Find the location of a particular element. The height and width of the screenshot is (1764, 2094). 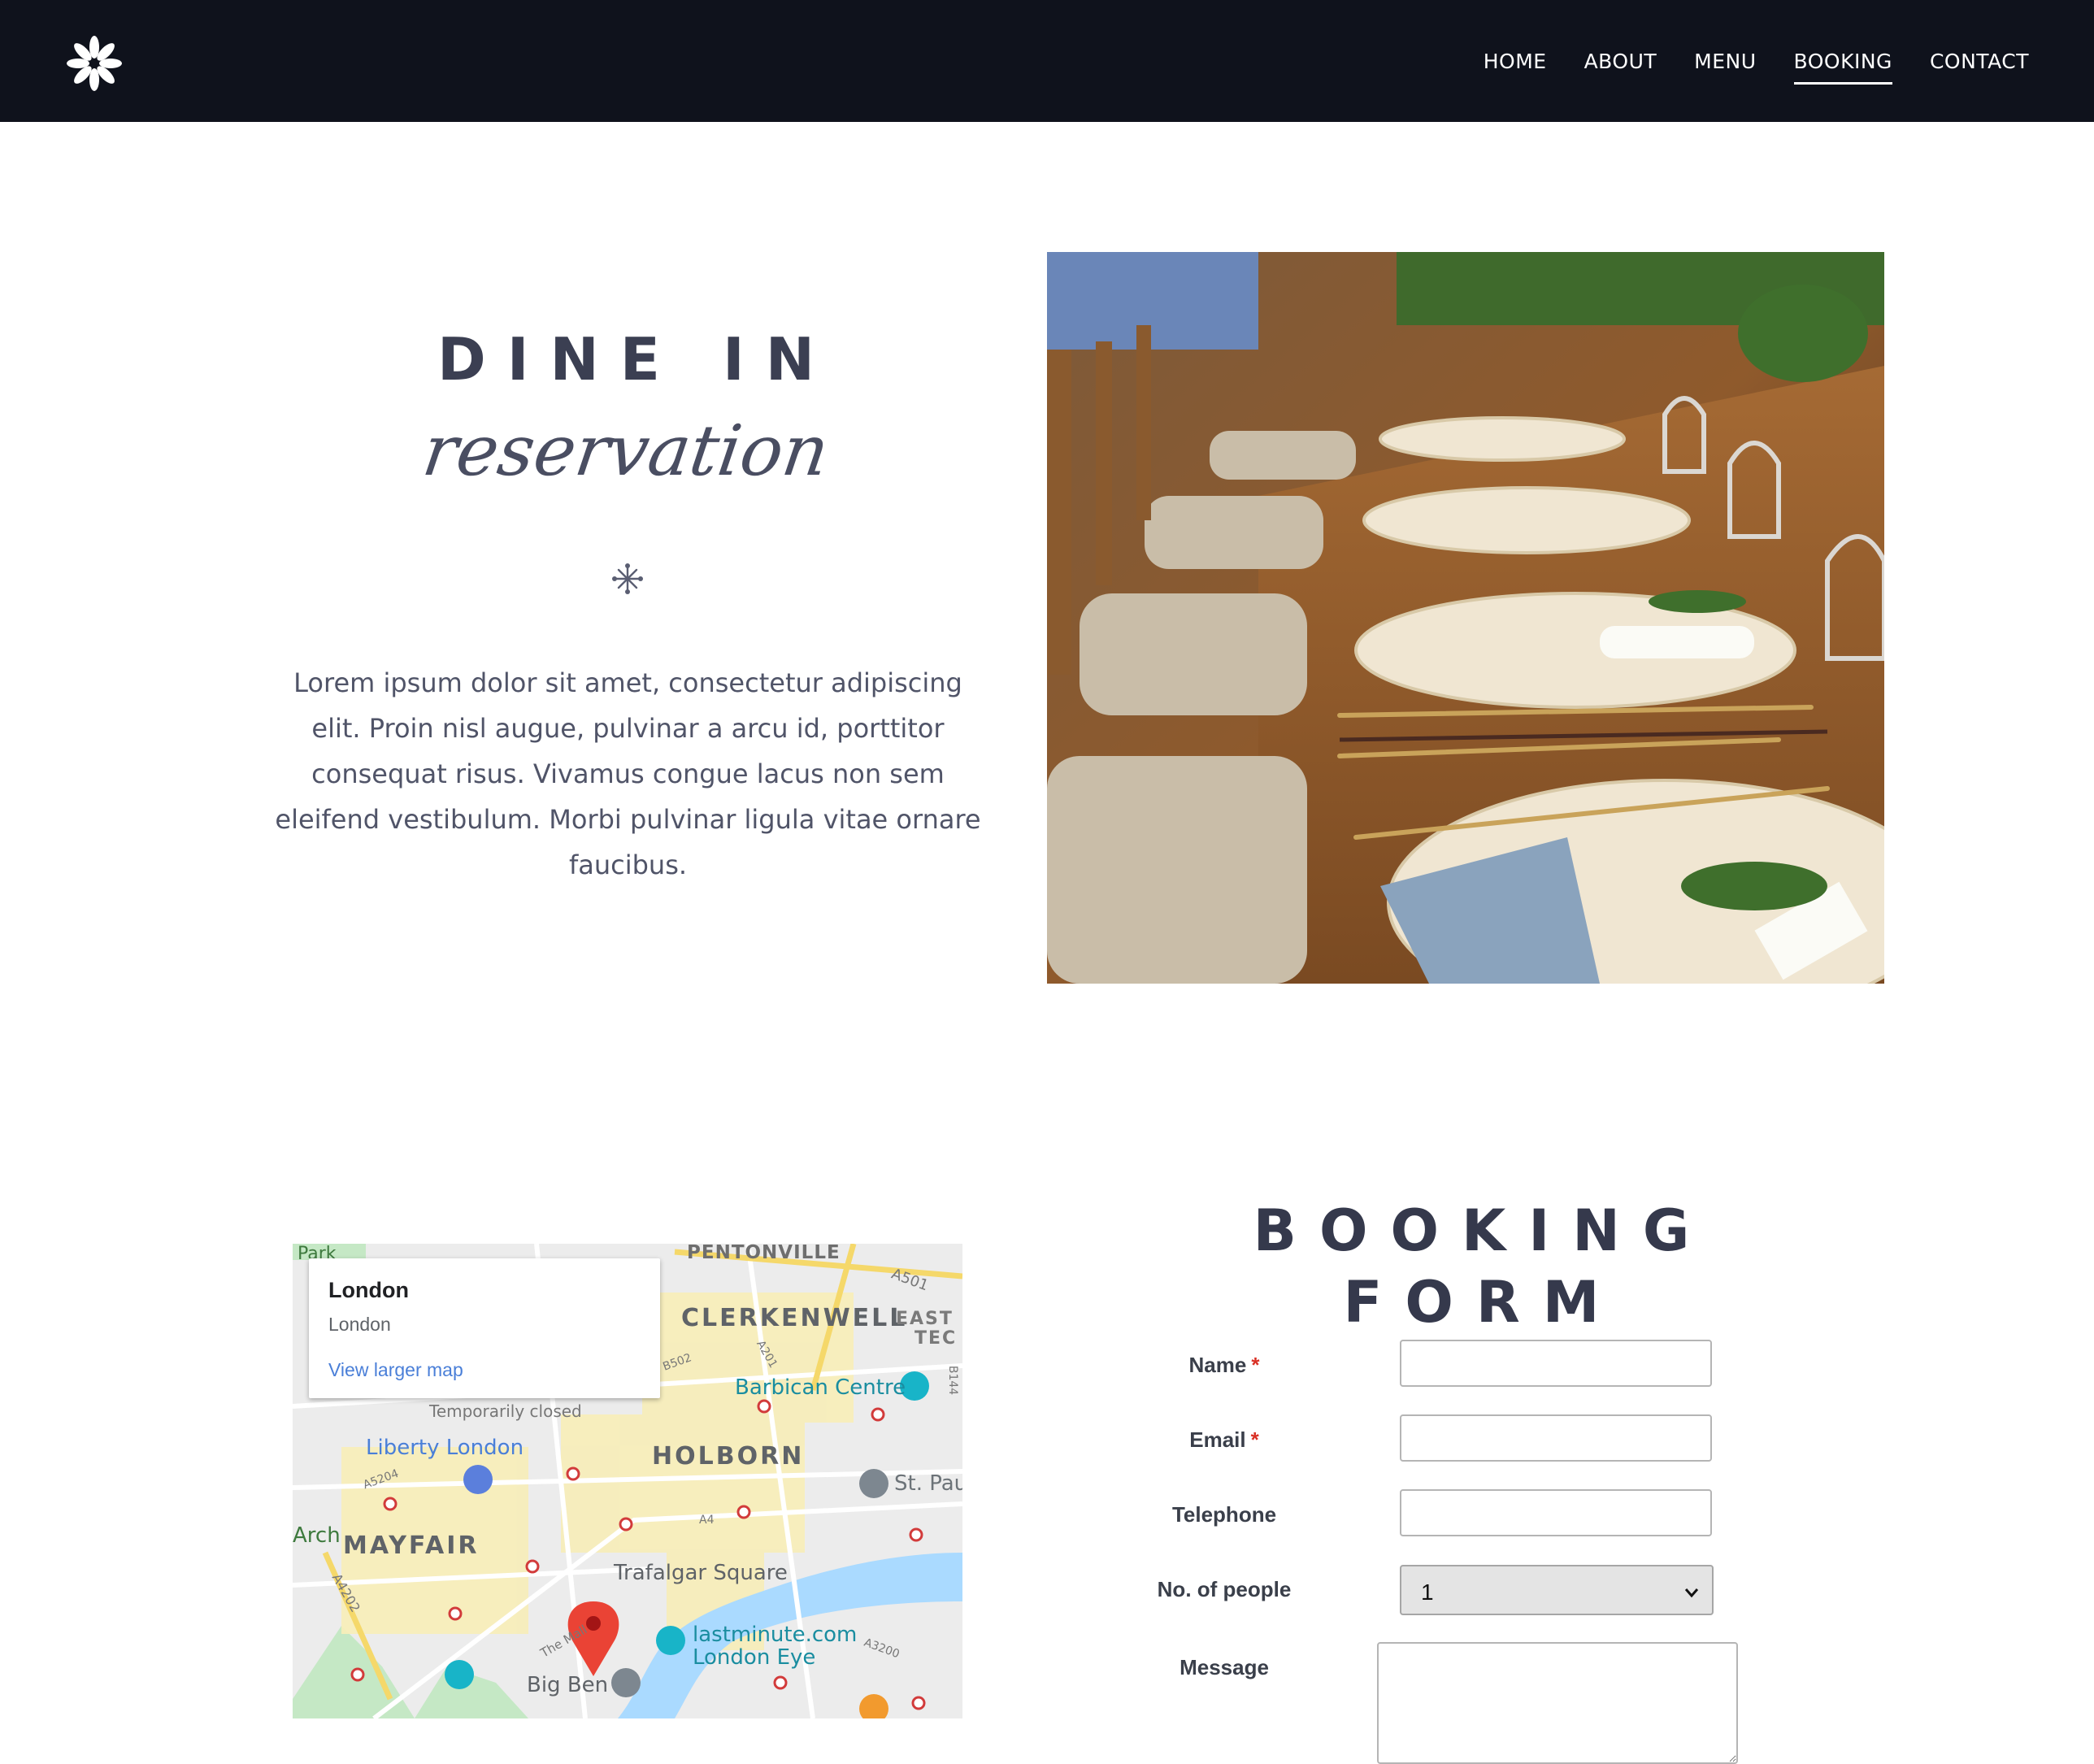

email-field is located at coordinates (1556, 1438).